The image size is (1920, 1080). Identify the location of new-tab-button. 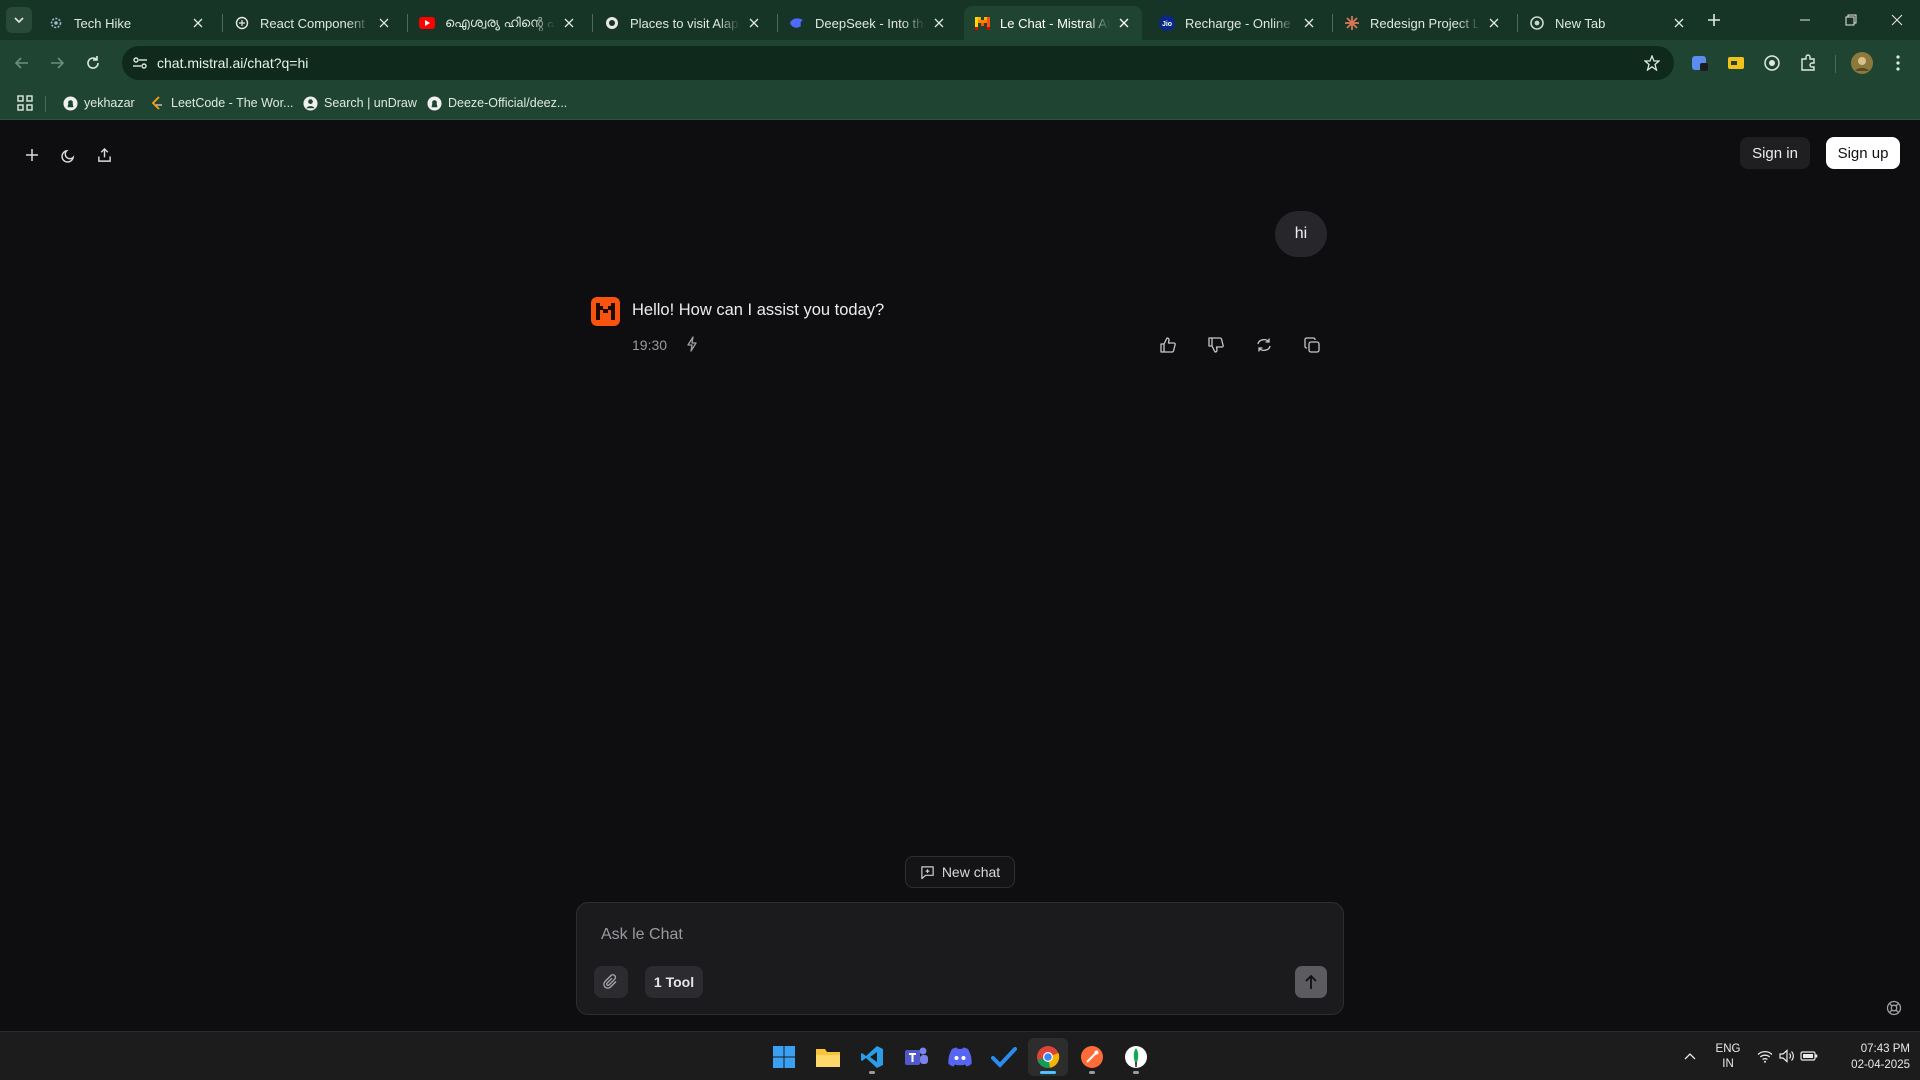
(1714, 20).